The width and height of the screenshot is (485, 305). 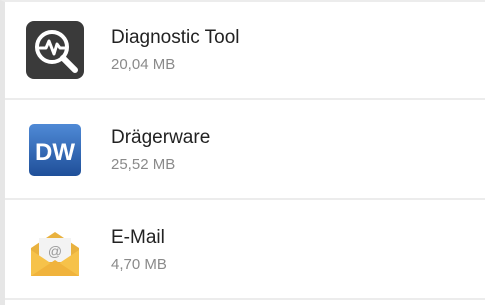 I want to click on email-icon: @, so click(x=55, y=250).